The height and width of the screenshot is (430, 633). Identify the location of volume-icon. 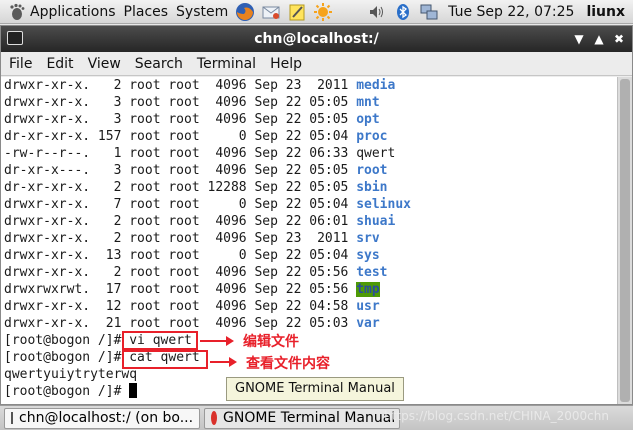
(377, 12).